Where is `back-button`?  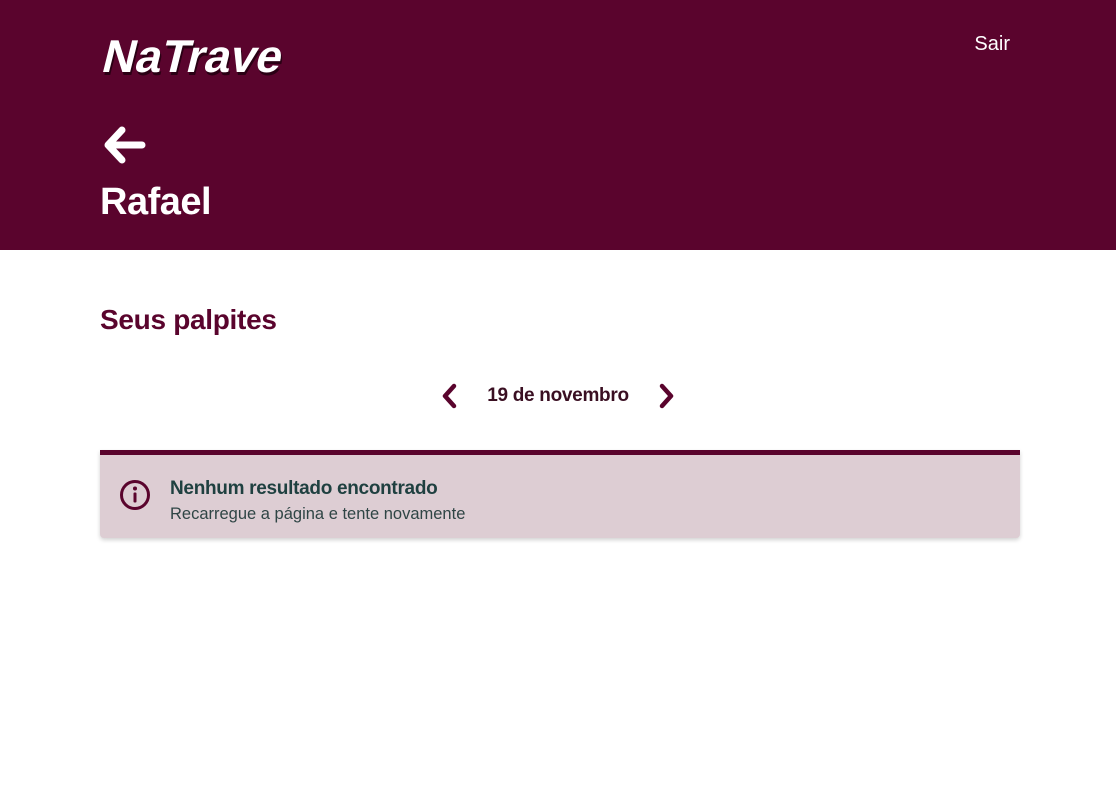 back-button is located at coordinates (124, 146).